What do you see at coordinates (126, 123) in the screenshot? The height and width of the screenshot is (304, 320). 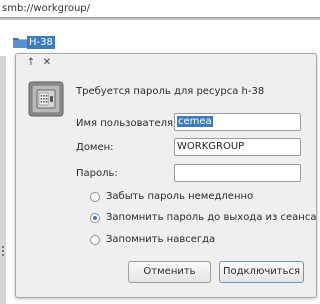 I see `username-label: Имя пользователя:` at bounding box center [126, 123].